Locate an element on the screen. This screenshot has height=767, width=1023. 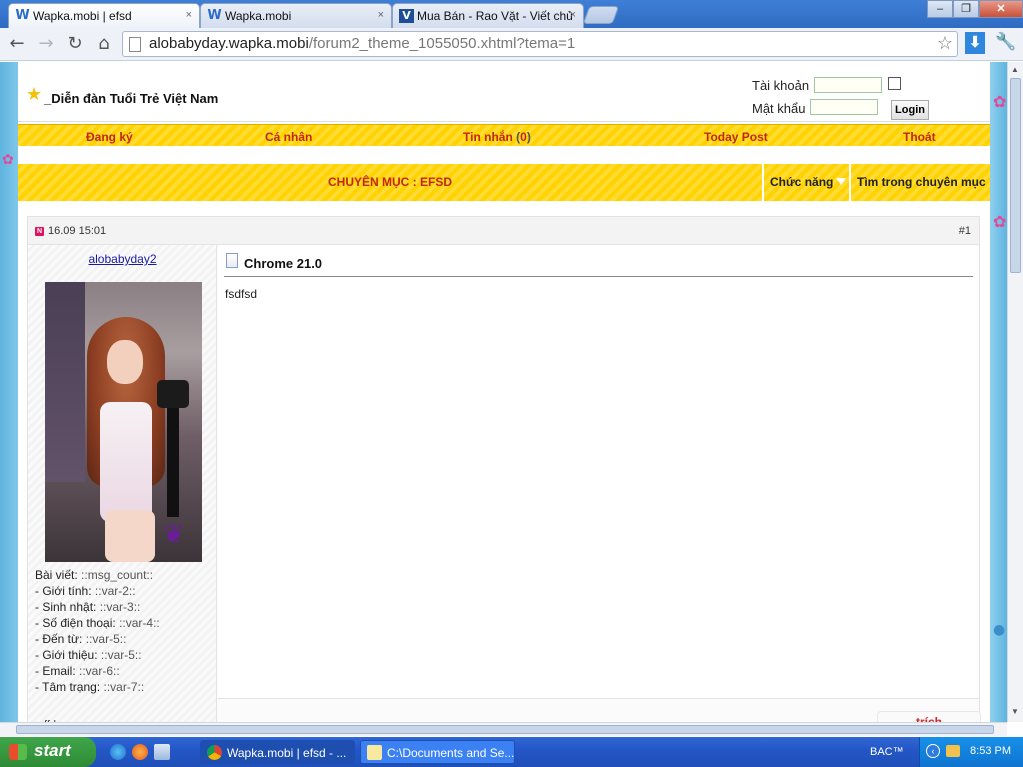
quote-button: trích is located at coordinates (929, 716).